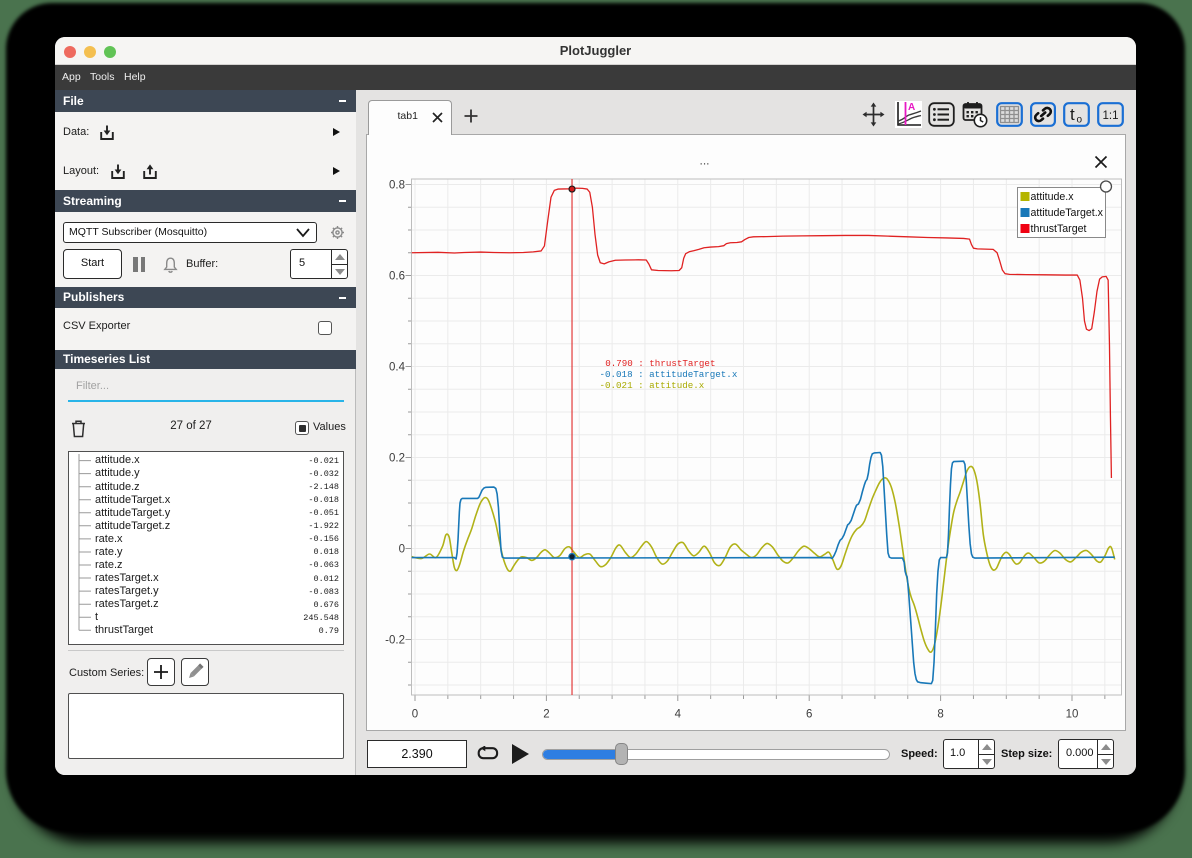 The image size is (1192, 858). Describe the element at coordinates (669, 374) in the screenshot. I see `svg-text: -0.018 : attitudeTarget.x` at that location.